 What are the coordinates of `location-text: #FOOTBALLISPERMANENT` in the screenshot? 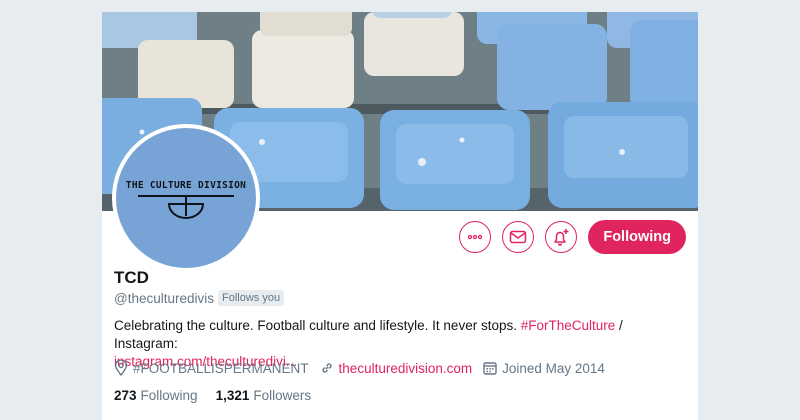 It's located at (221, 368).